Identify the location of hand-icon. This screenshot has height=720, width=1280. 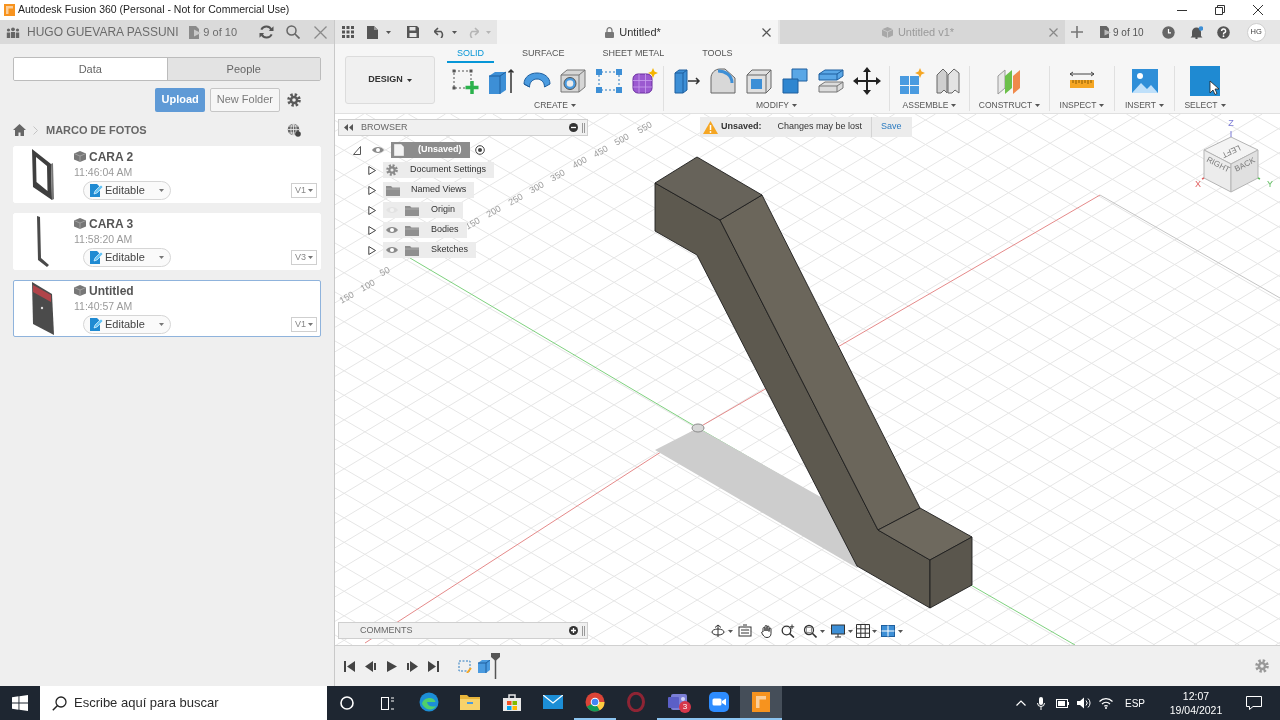
(767, 631).